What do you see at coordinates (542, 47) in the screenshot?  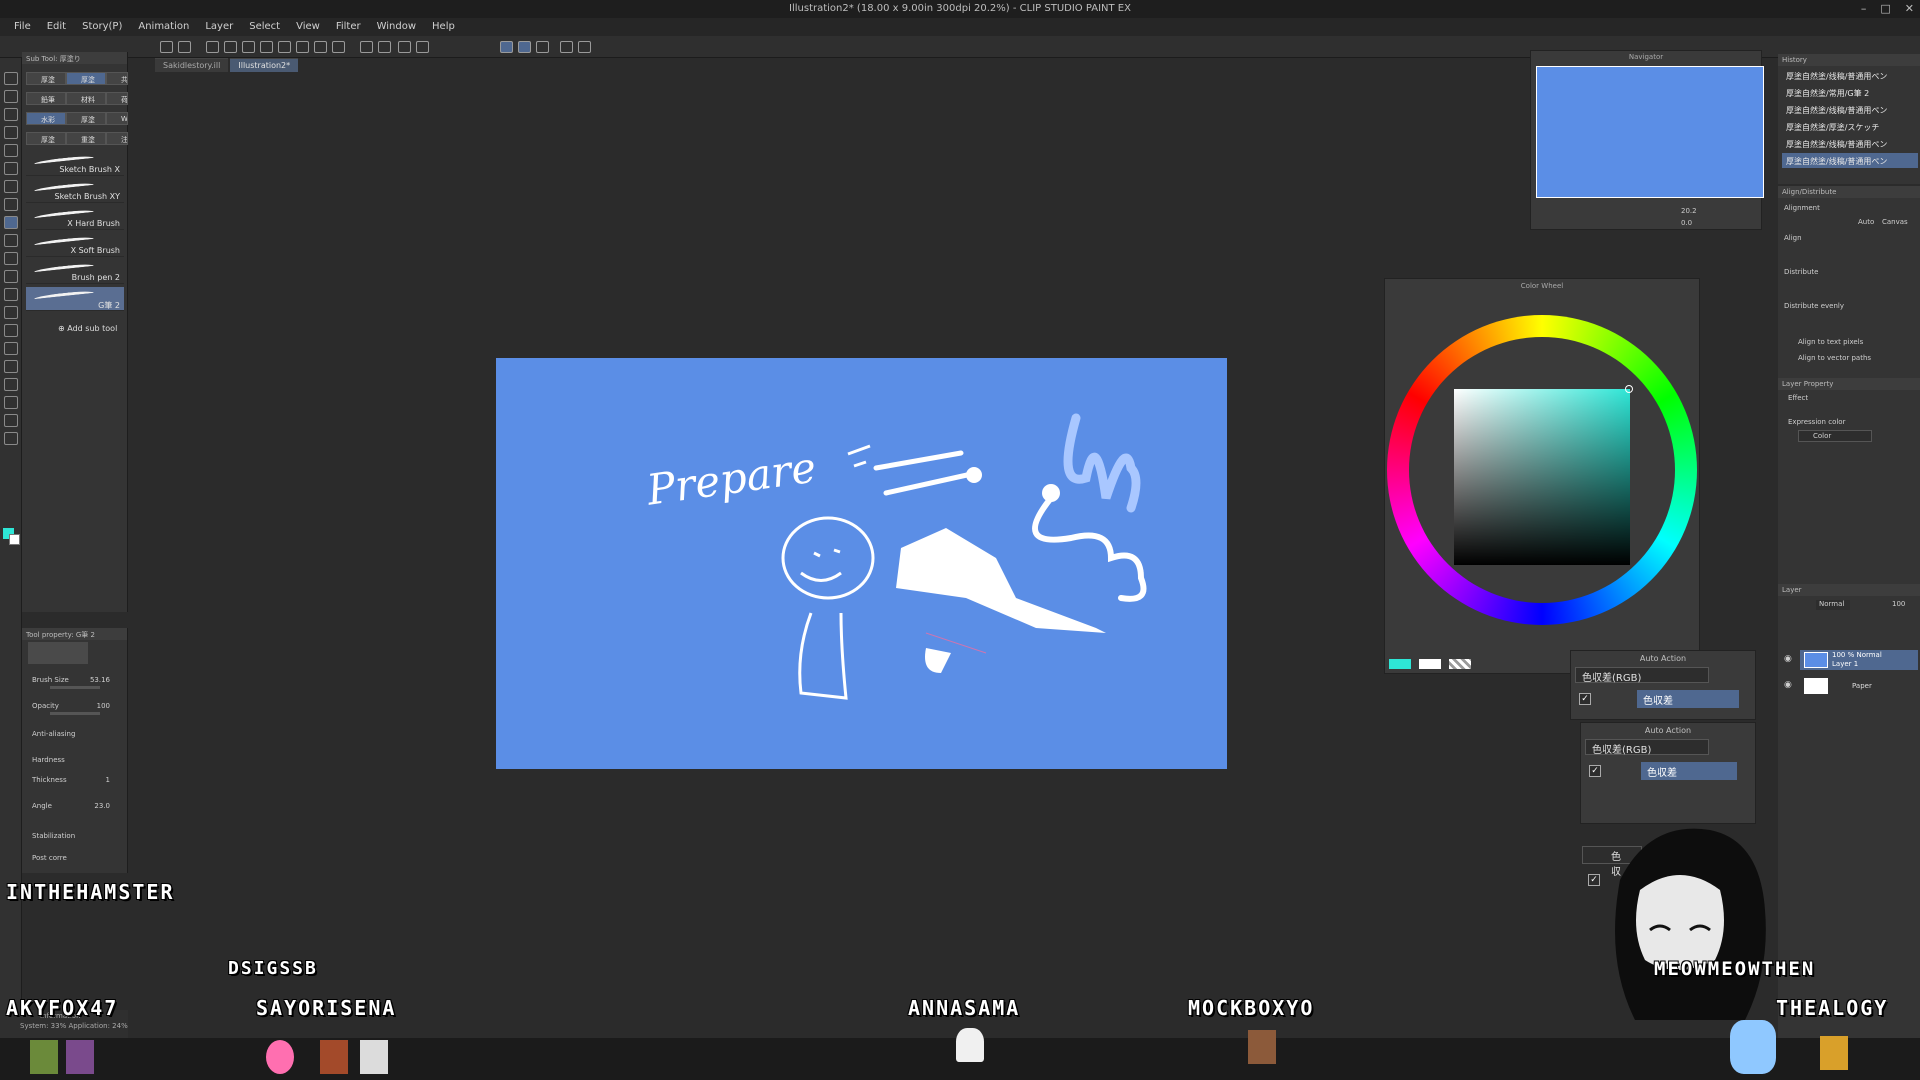 I see `snap-perspective-icon` at bounding box center [542, 47].